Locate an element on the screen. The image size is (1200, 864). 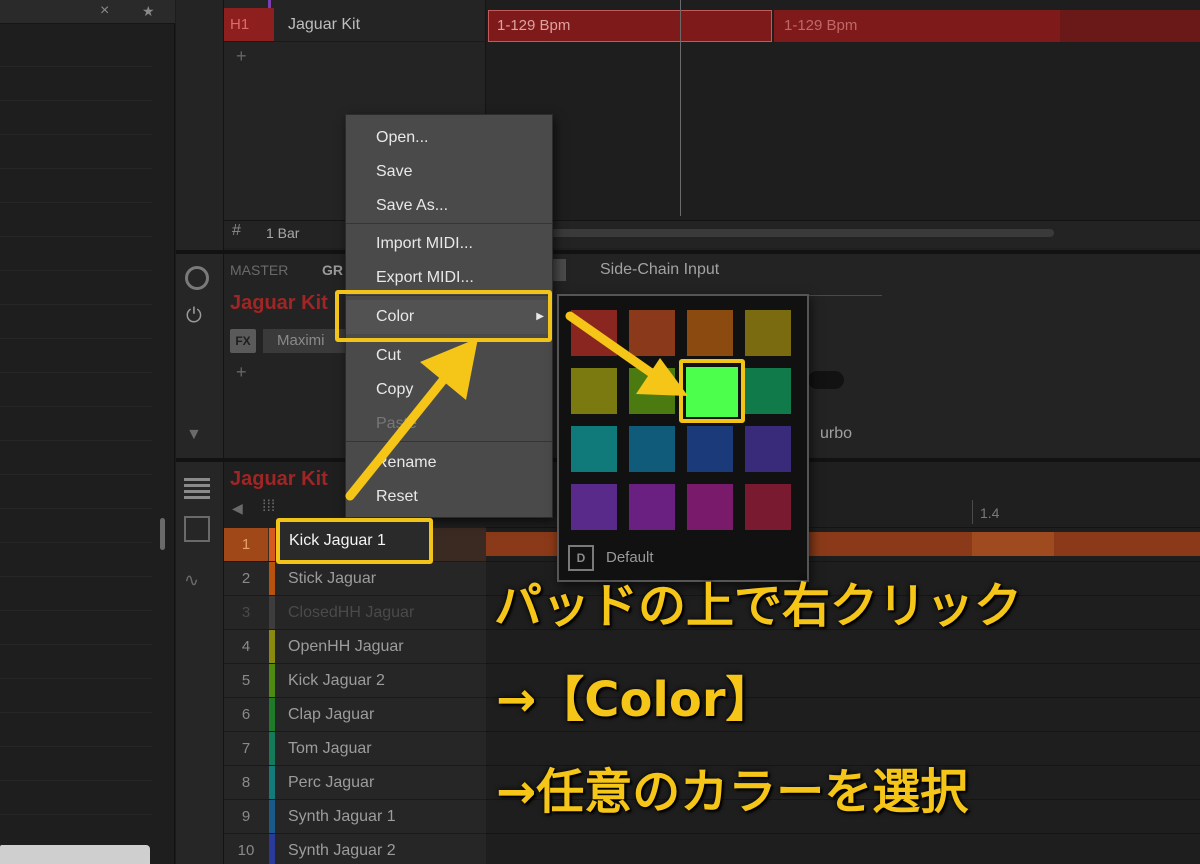
pad-label: Clap Jaguar is located at coordinates (331, 714).